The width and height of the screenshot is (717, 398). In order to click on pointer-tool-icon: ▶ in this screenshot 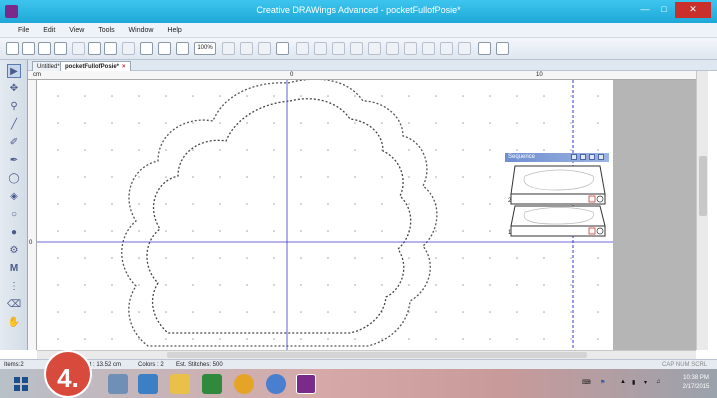, I will do `click(14, 71)`.